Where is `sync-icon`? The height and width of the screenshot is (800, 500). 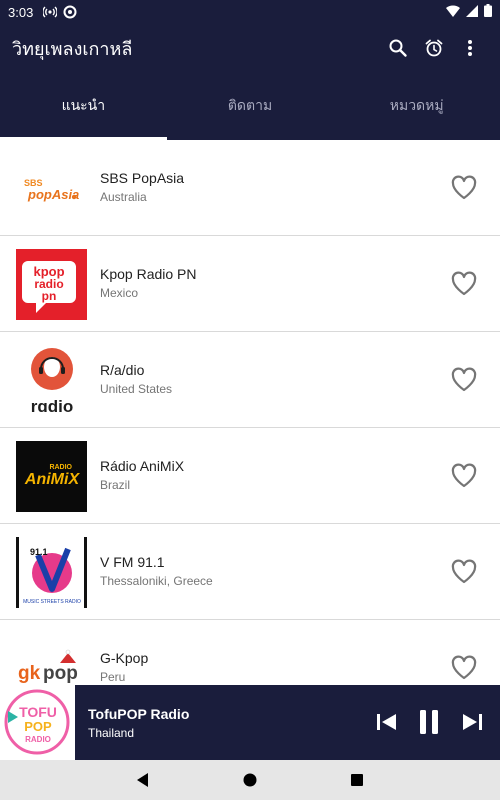
sync-icon is located at coordinates (70, 12).